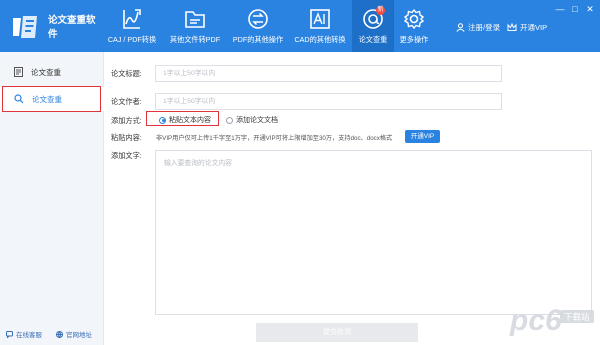 This screenshot has width=600, height=345. I want to click on document-icon, so click(18, 72).